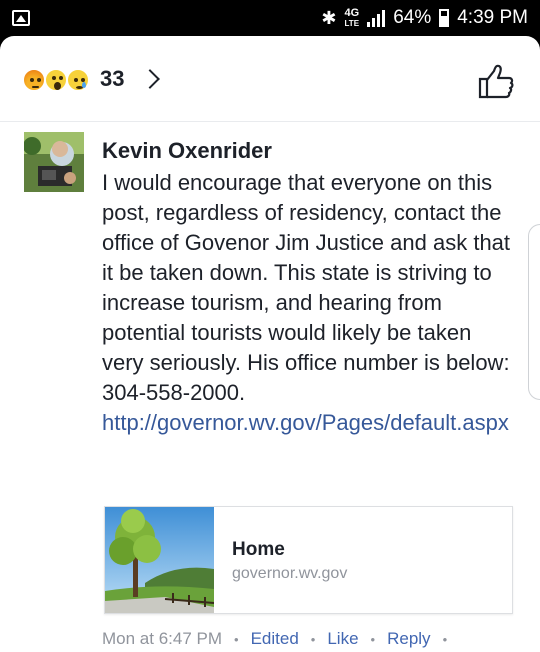 This screenshot has width=540, height=652. What do you see at coordinates (56, 80) in the screenshot?
I see `wow-reaction-icon` at bounding box center [56, 80].